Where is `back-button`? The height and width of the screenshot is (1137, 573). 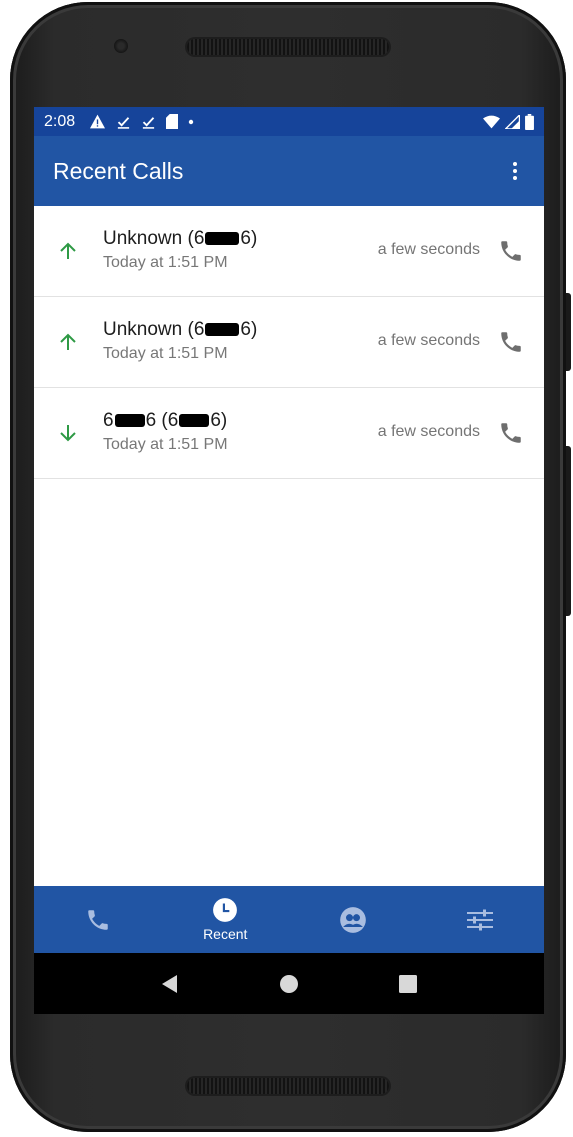
back-button is located at coordinates (170, 984).